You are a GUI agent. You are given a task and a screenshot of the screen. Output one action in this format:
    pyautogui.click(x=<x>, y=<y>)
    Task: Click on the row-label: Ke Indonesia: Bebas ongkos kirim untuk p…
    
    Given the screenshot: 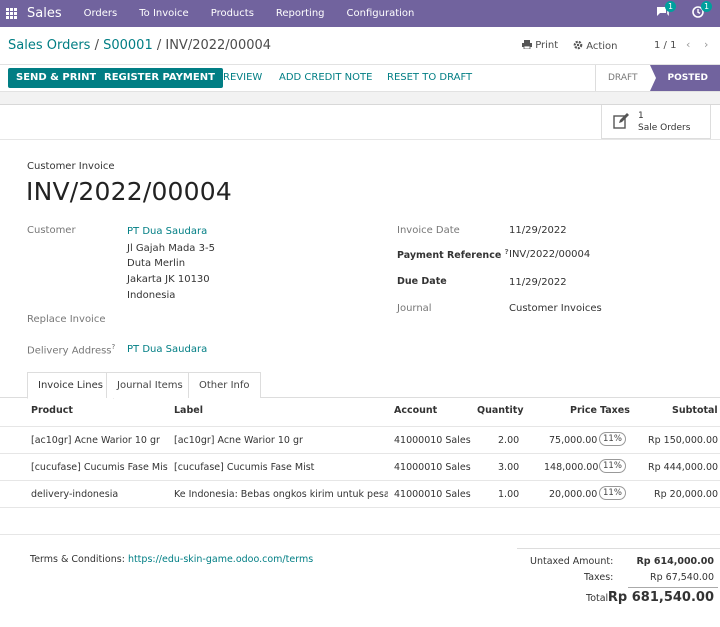 What is the action you would take?
    pyautogui.click(x=281, y=494)
    